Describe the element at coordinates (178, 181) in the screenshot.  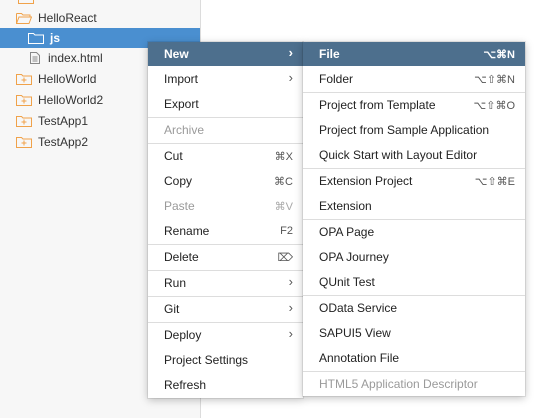
I see `menu-item-label: Copy` at that location.